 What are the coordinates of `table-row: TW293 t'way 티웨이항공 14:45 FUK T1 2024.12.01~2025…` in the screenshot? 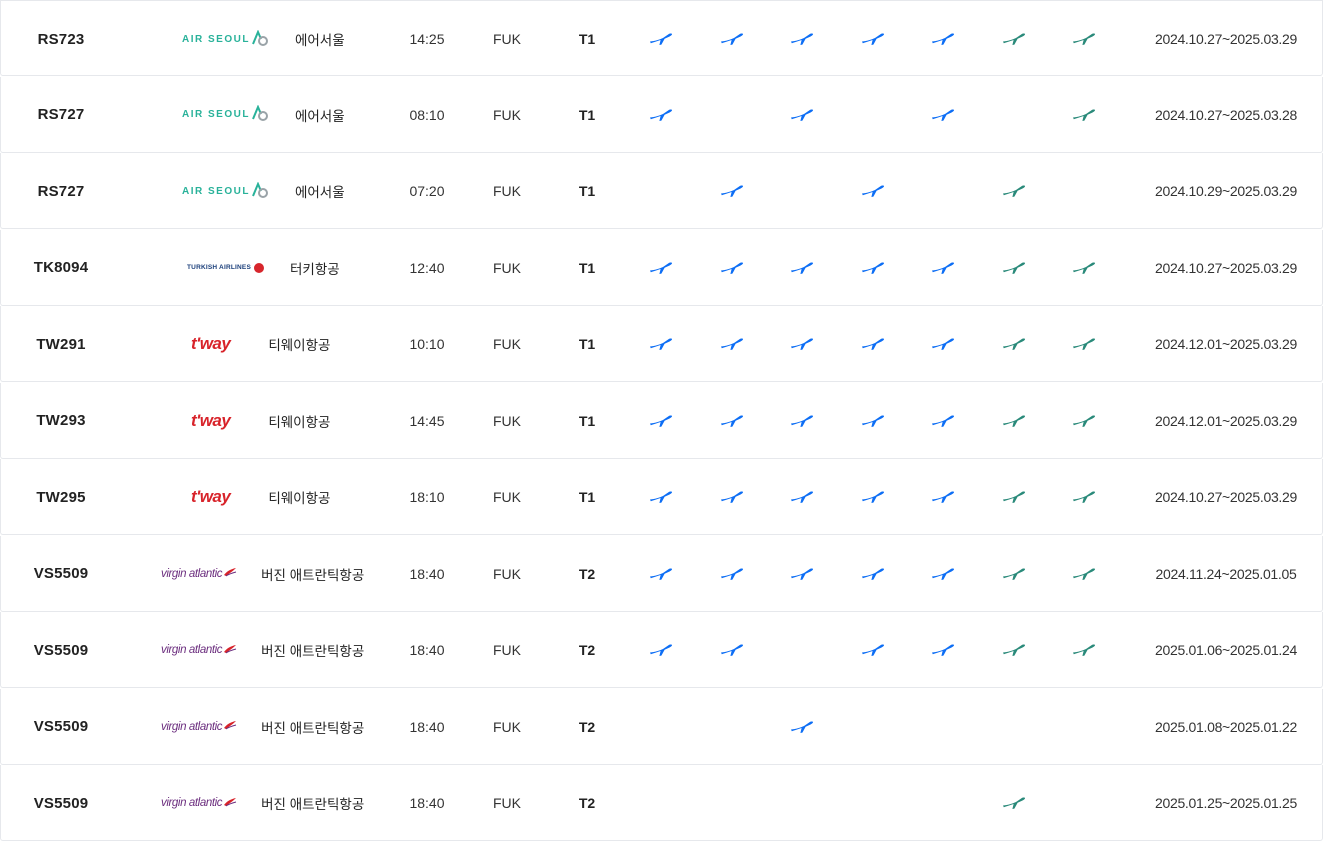 It's located at (661, 420).